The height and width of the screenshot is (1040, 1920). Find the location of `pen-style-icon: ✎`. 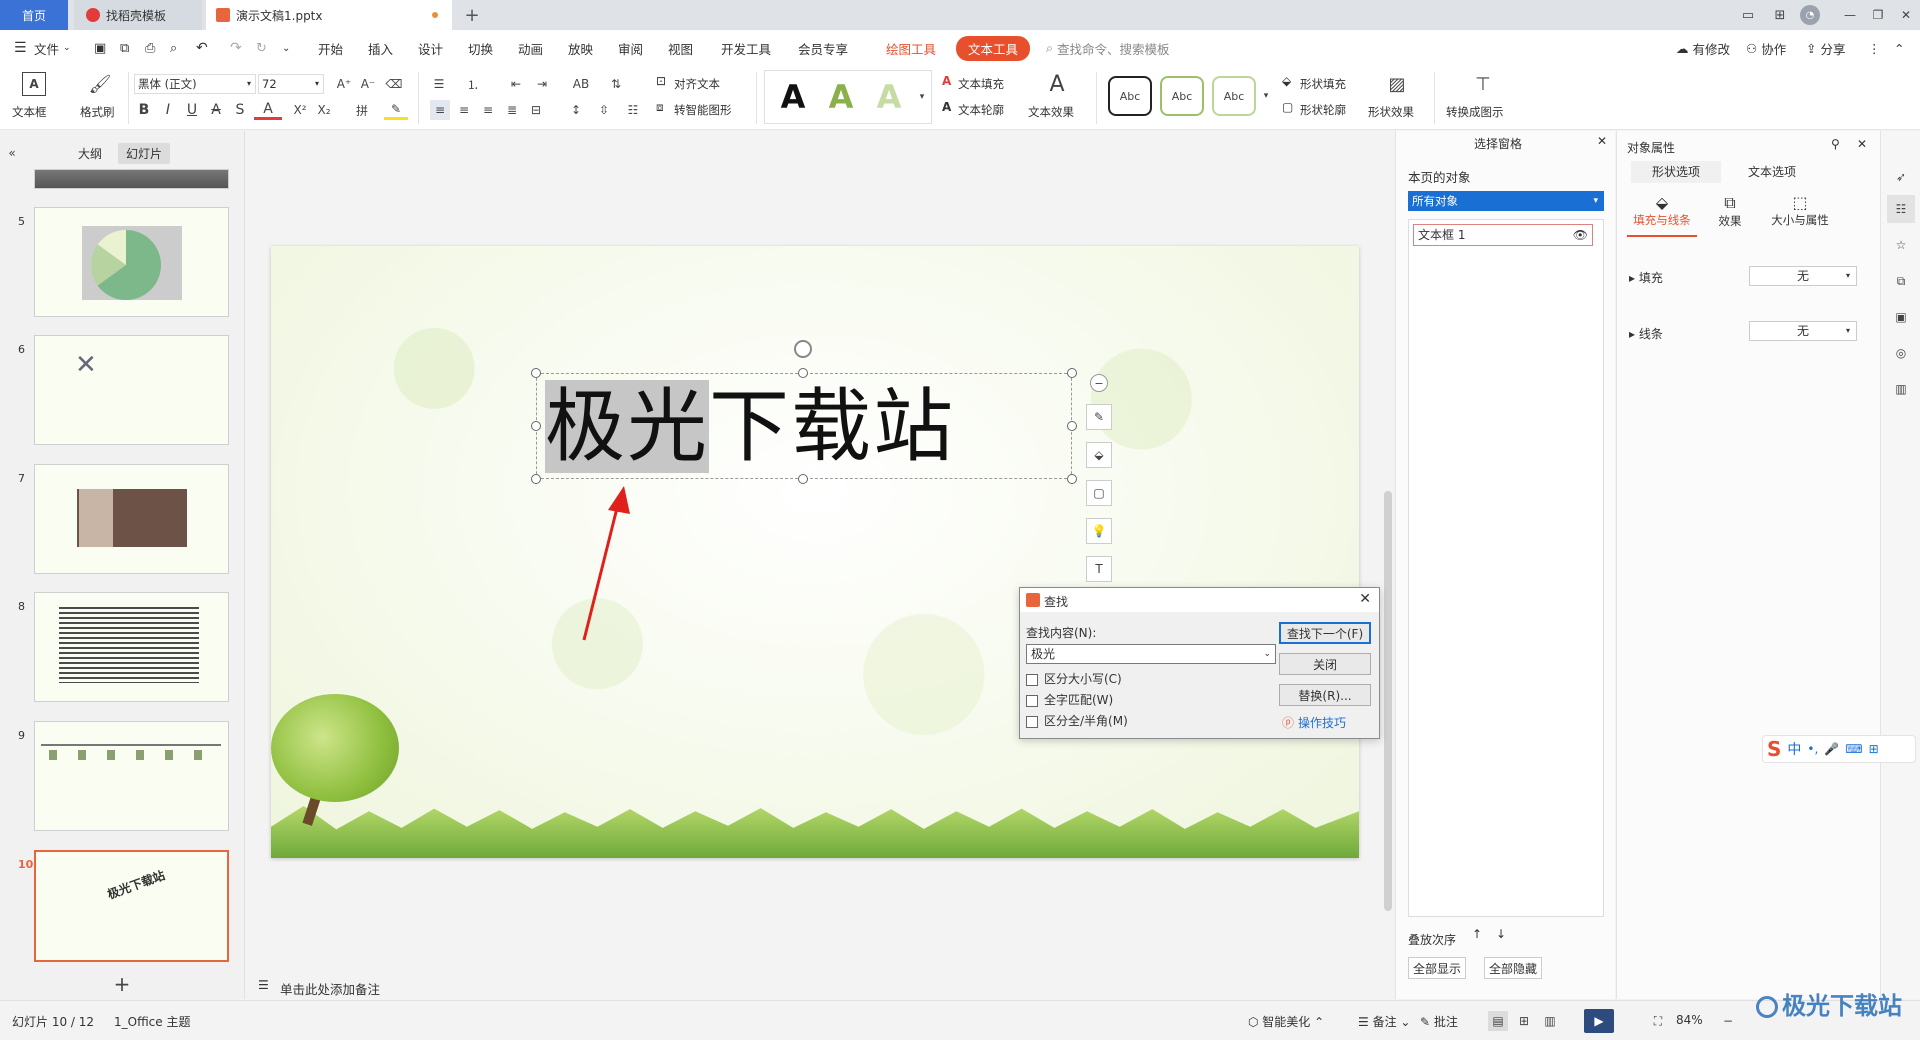

pen-style-icon: ✎ is located at coordinates (1099, 417).